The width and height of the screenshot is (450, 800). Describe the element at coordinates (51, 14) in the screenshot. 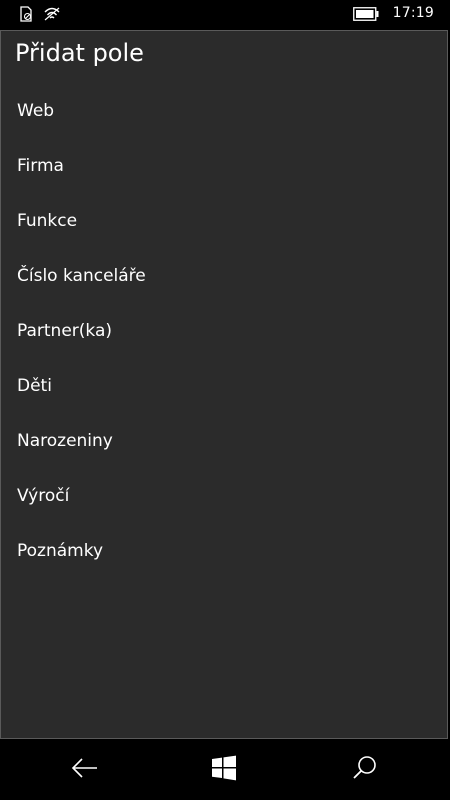

I see `wifi-icon` at that location.